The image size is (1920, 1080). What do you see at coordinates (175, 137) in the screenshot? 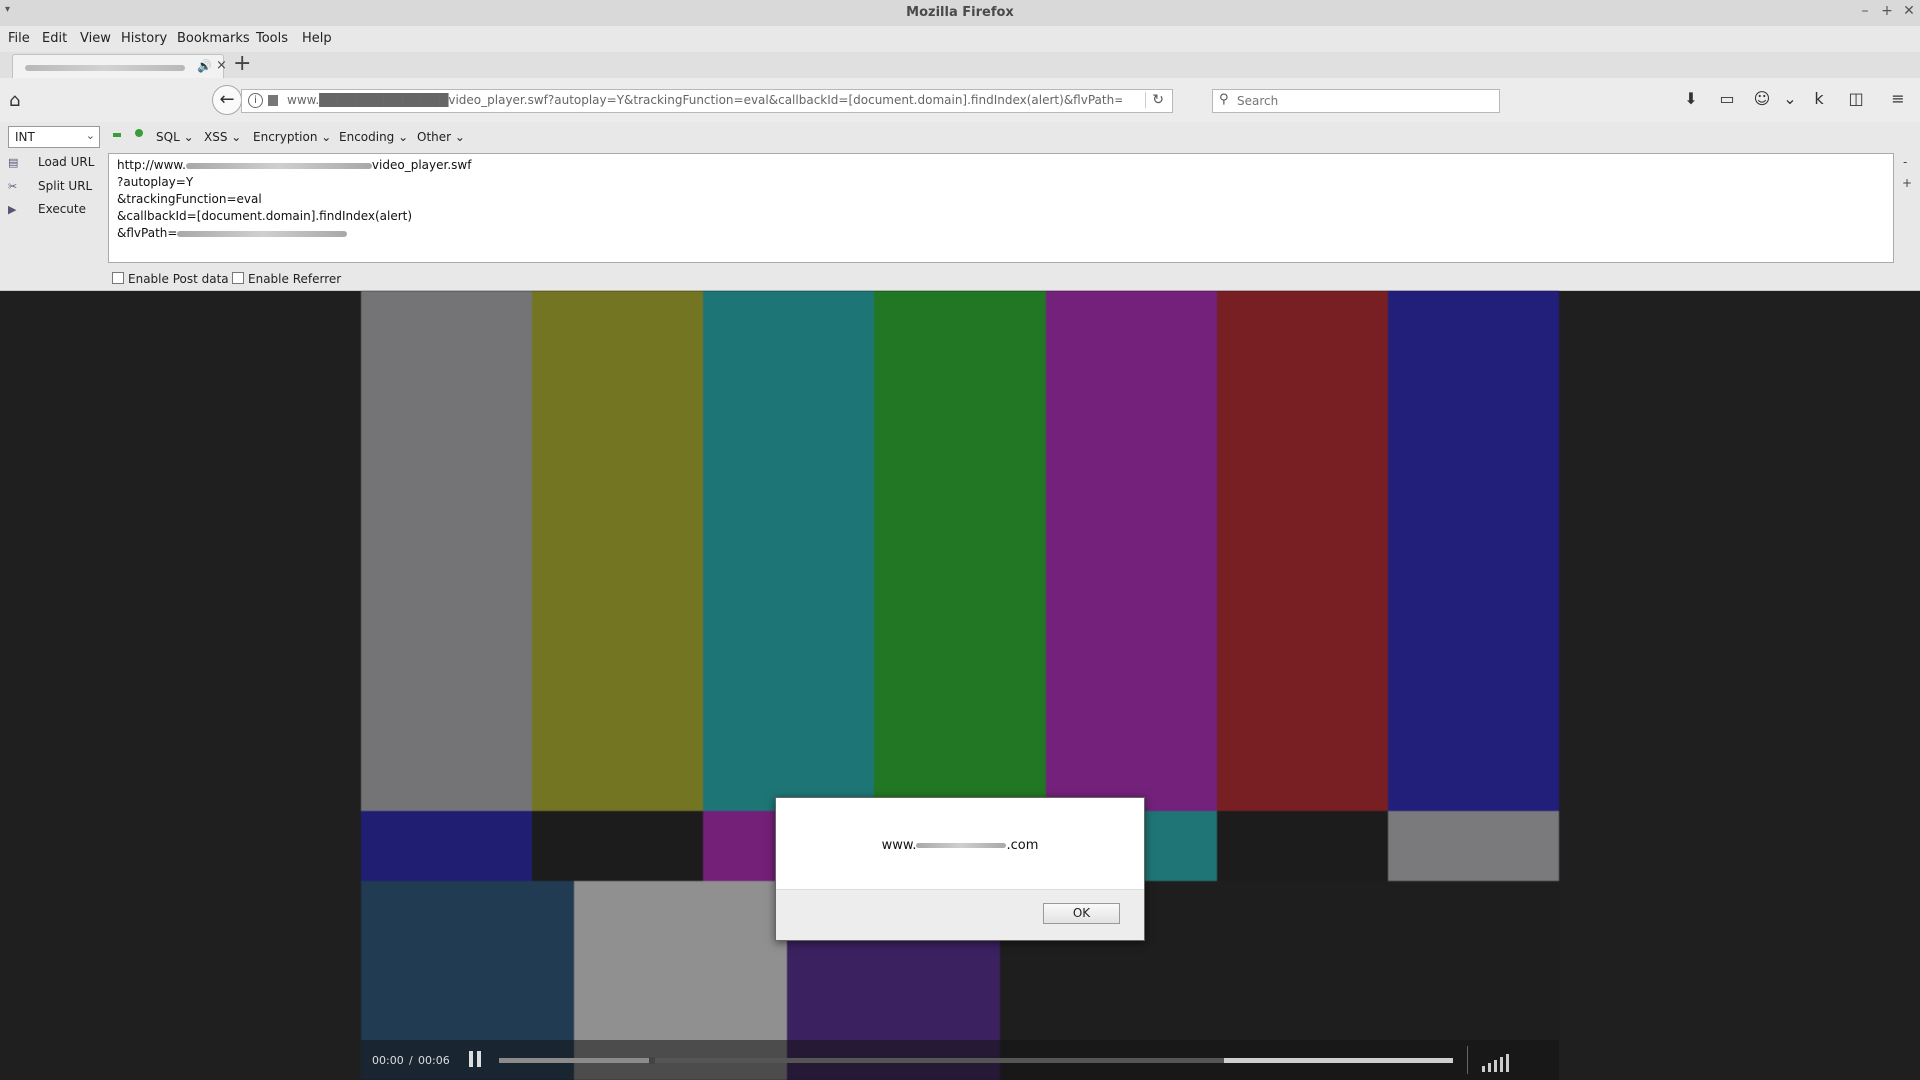
I see `menu-sql: SQL ⌄` at bounding box center [175, 137].